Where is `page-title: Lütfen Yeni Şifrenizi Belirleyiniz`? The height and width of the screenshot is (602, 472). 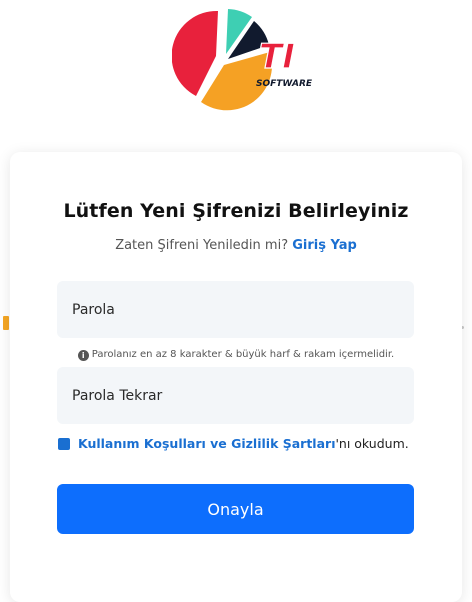 page-title: Lütfen Yeni Şifrenizi Belirleyiniz is located at coordinates (236, 211).